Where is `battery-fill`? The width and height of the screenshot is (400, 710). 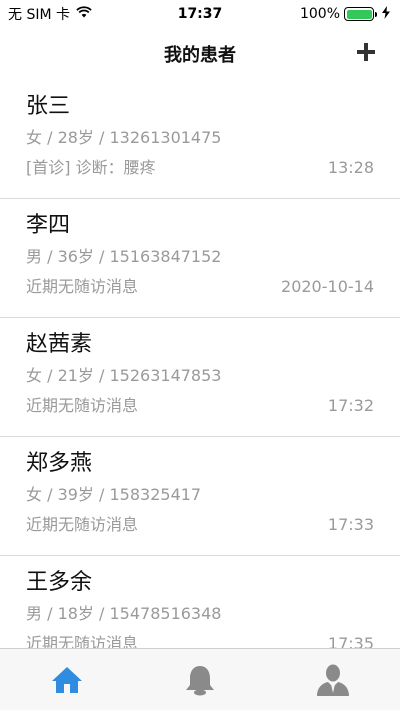
battery-fill is located at coordinates (359, 14).